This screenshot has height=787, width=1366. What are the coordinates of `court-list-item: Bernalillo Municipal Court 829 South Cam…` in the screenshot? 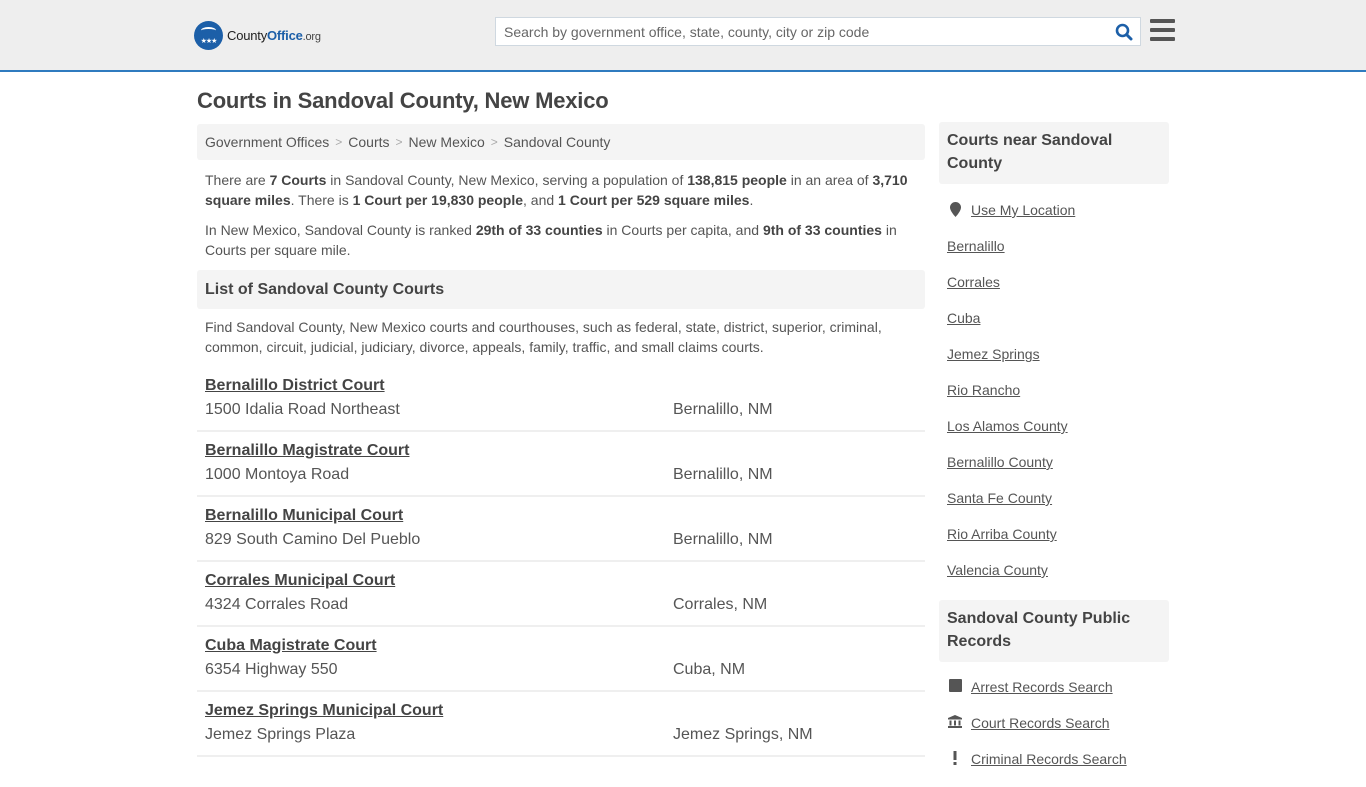 It's located at (561, 529).